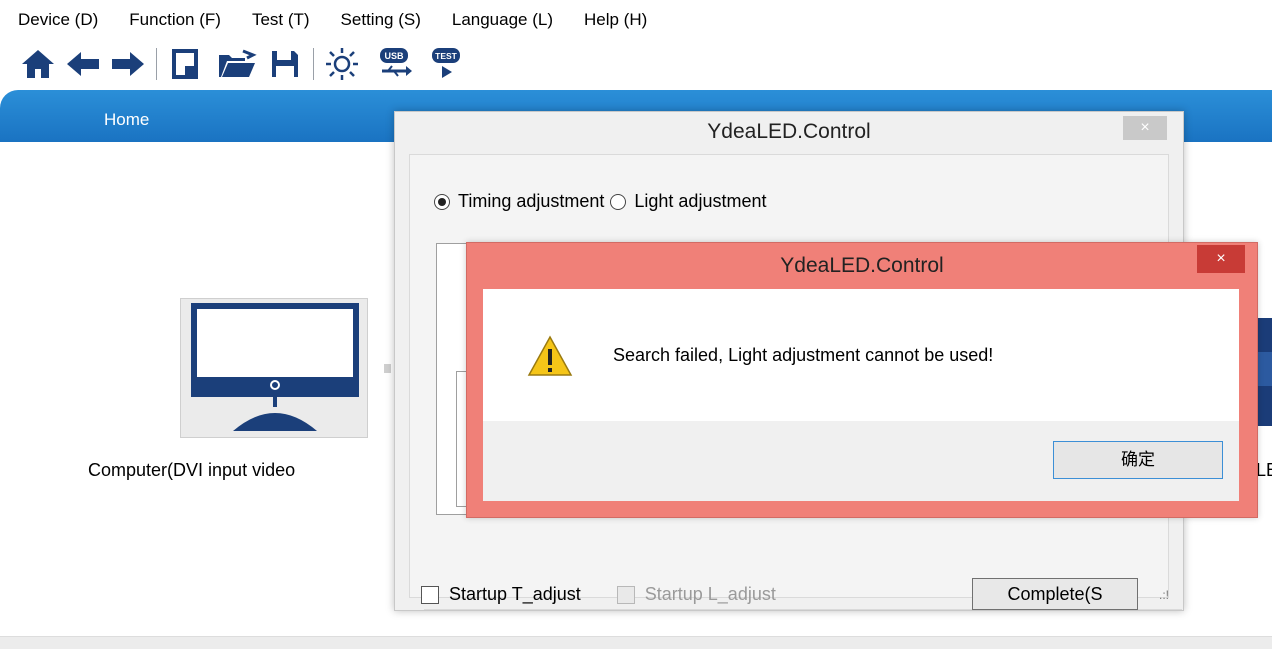 Image resolution: width=1272 pixels, height=649 pixels. Describe the element at coordinates (550, 355) in the screenshot. I see `warning-icon` at that location.